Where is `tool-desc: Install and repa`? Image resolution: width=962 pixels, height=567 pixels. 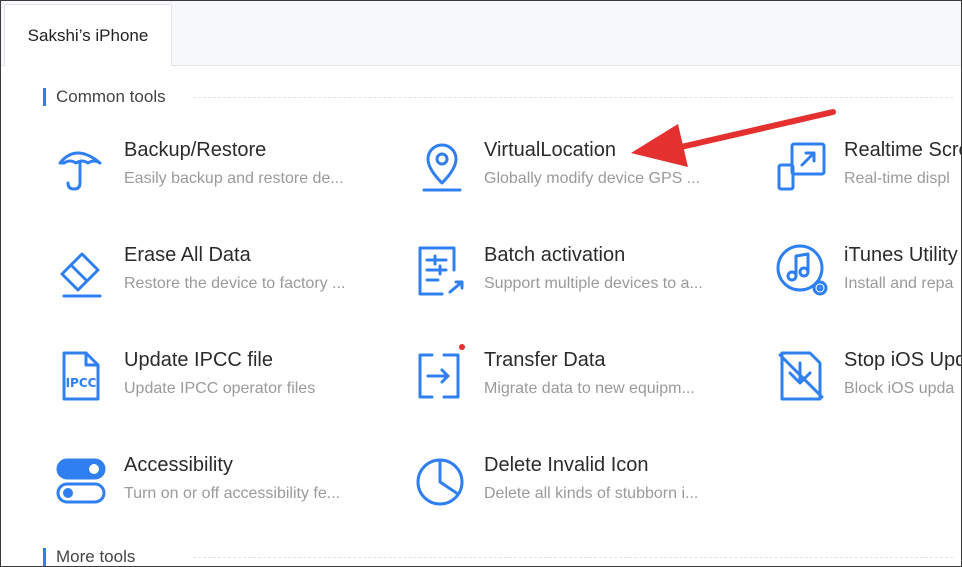 tool-desc: Install and repa is located at coordinates (899, 283).